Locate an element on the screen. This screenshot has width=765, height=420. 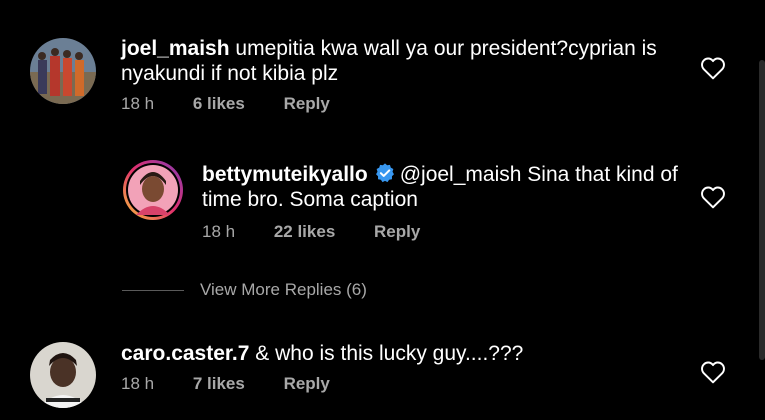
avatar-bettymuteikyallo is located at coordinates (153, 190).